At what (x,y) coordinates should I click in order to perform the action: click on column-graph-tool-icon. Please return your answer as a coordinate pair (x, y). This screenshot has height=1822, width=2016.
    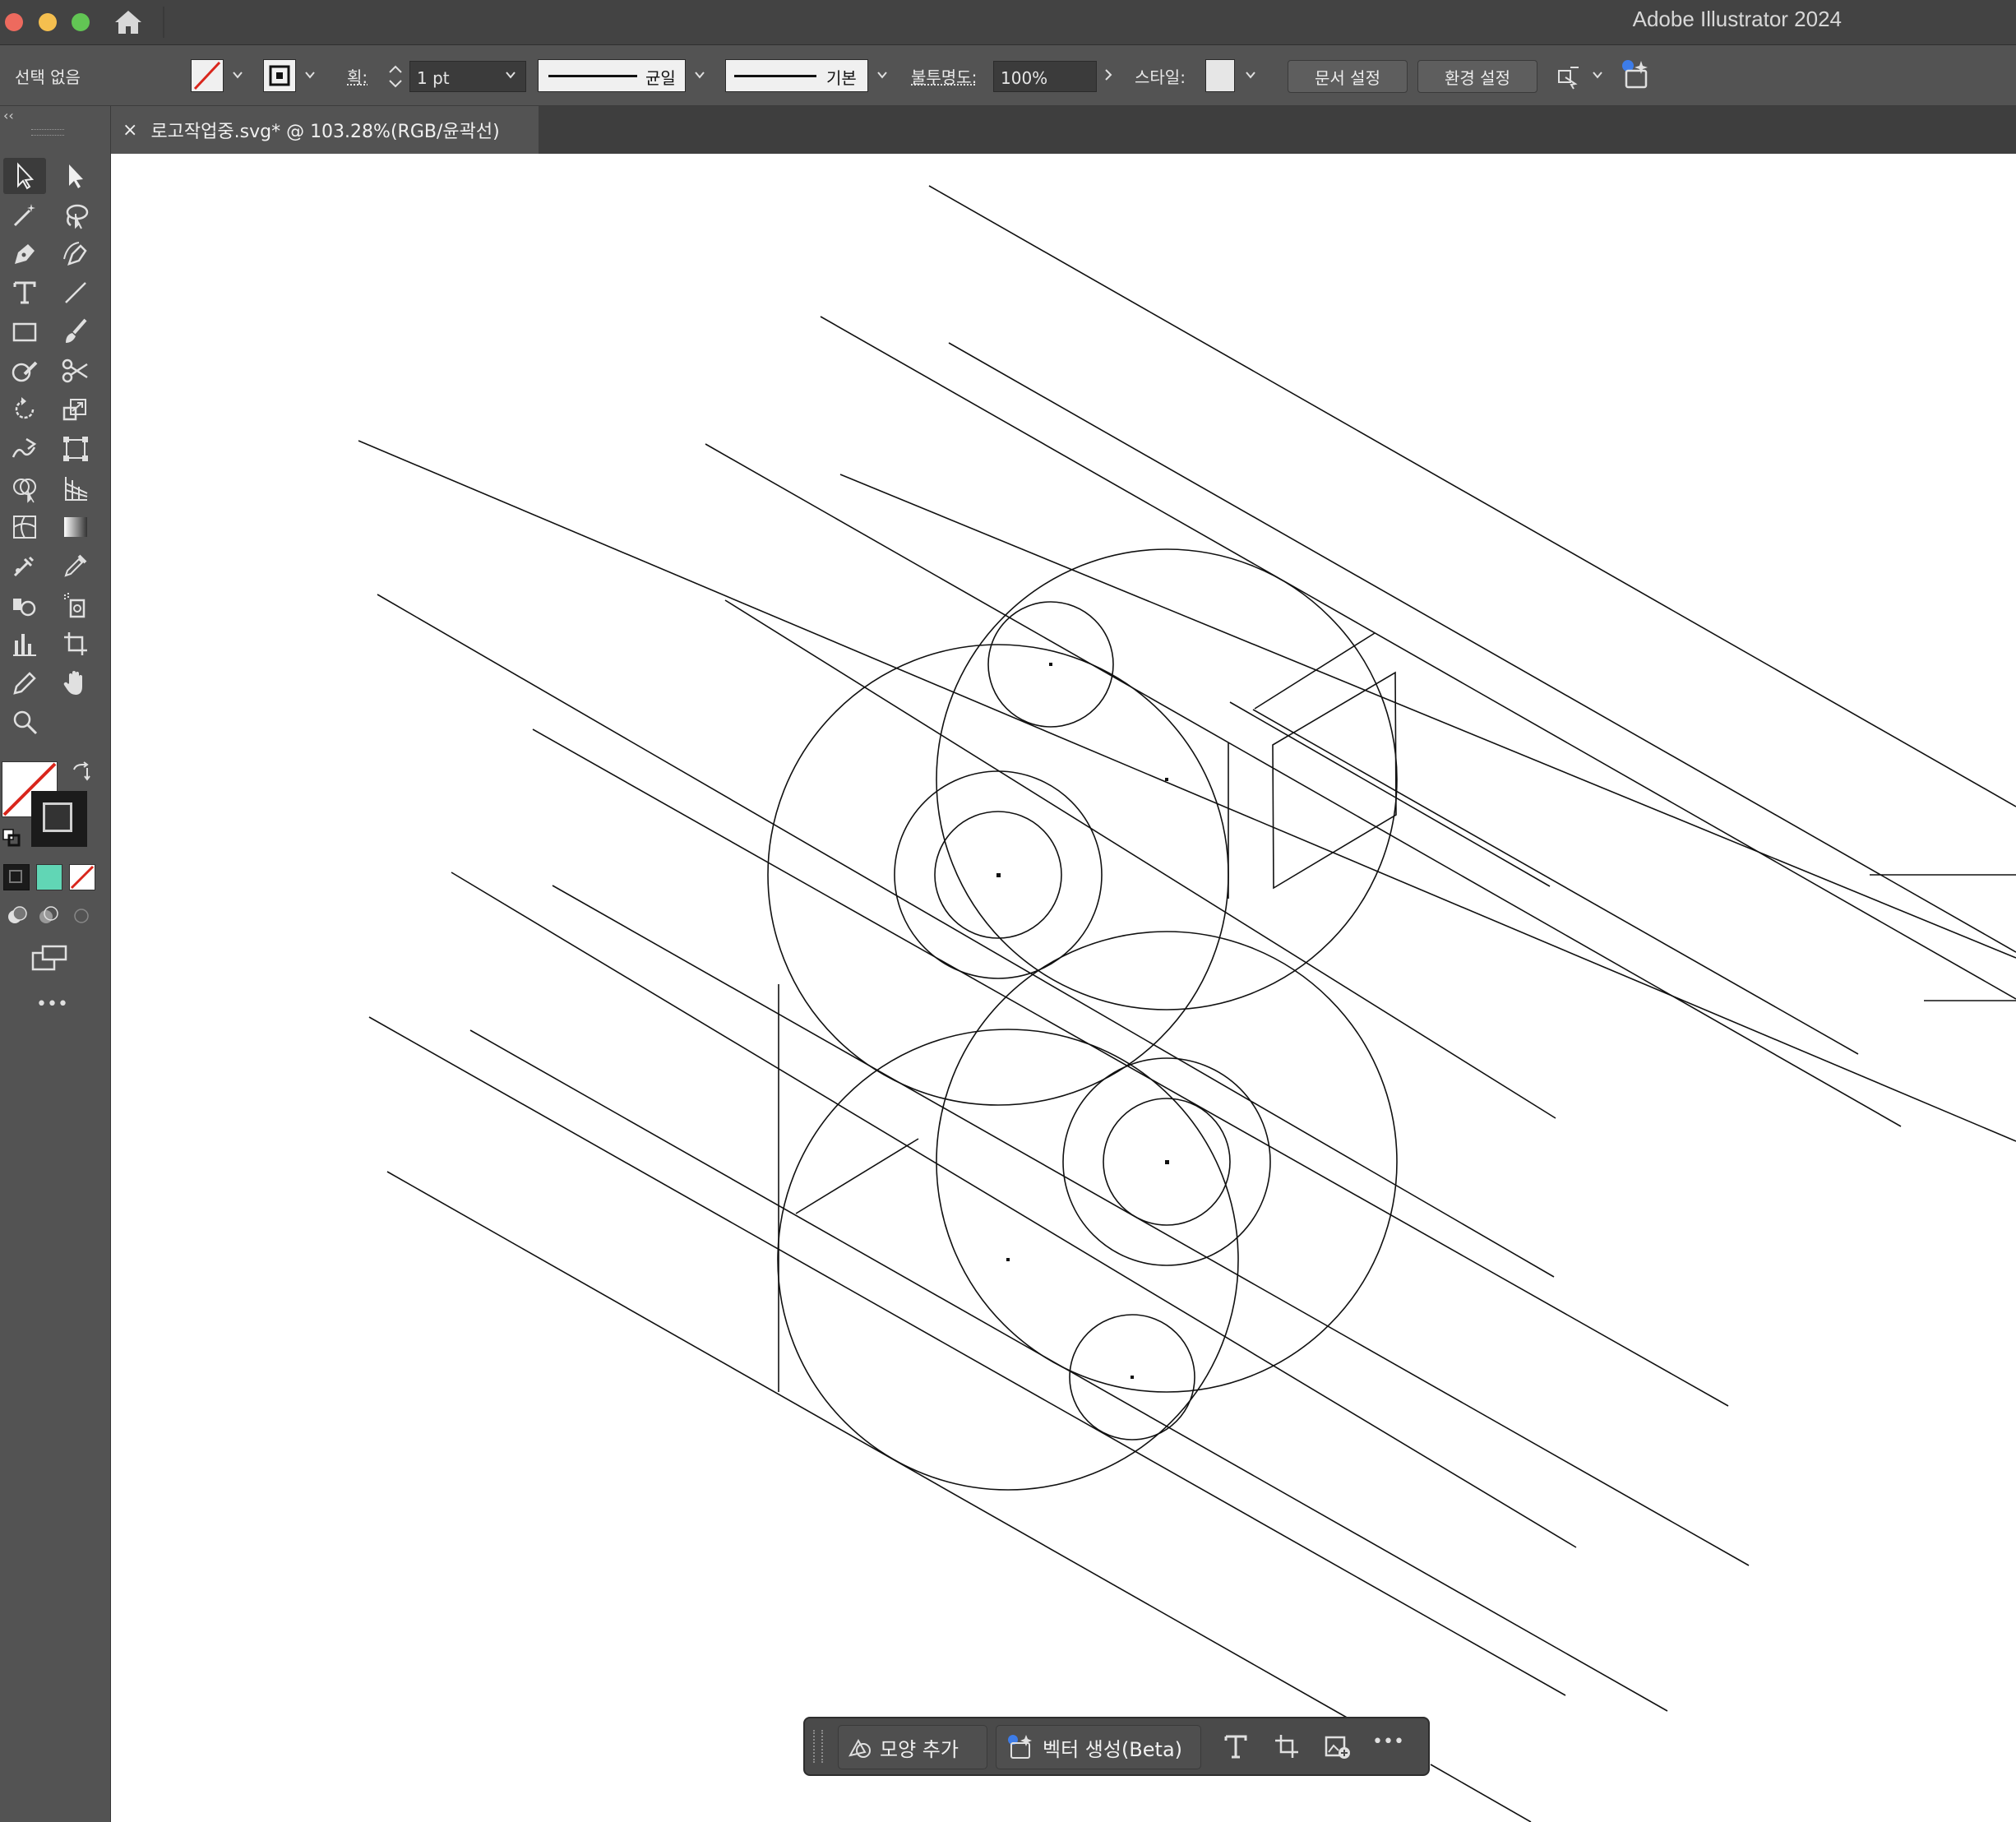
    Looking at the image, I should click on (24, 644).